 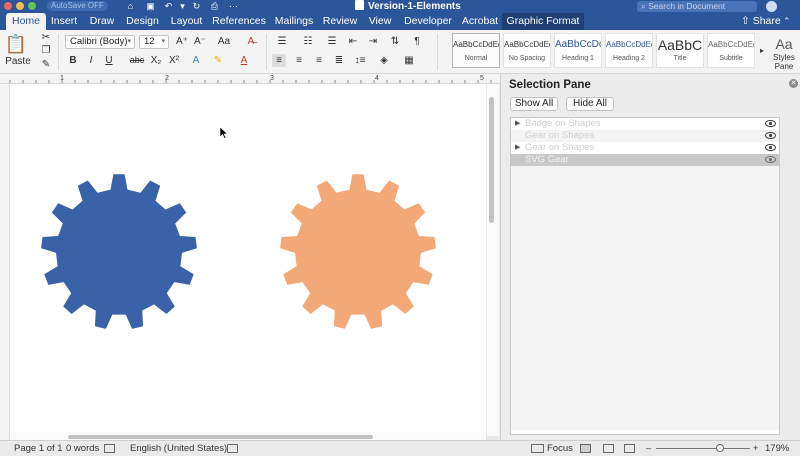 I want to click on web-layout-view-icon, so click(x=608, y=448).